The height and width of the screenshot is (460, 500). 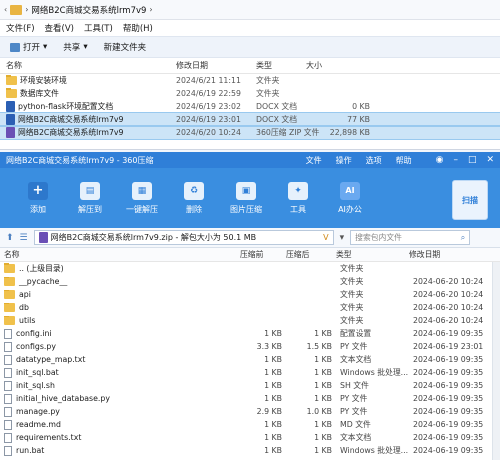 I want to click on share-button: 共享 ▾, so click(x=75, y=47).